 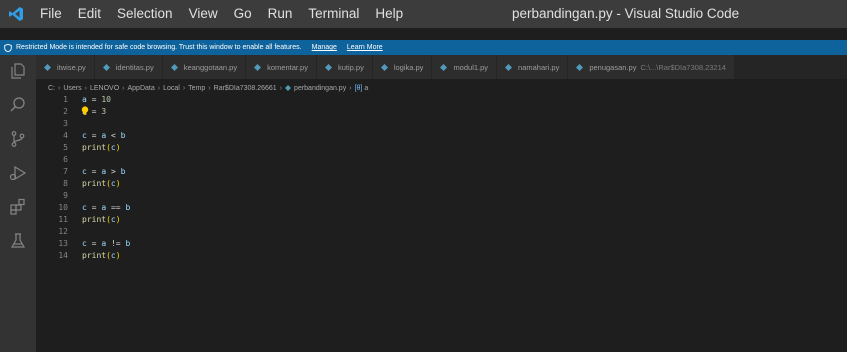 I want to click on code-line: 4 c = a < b, so click(x=441, y=136).